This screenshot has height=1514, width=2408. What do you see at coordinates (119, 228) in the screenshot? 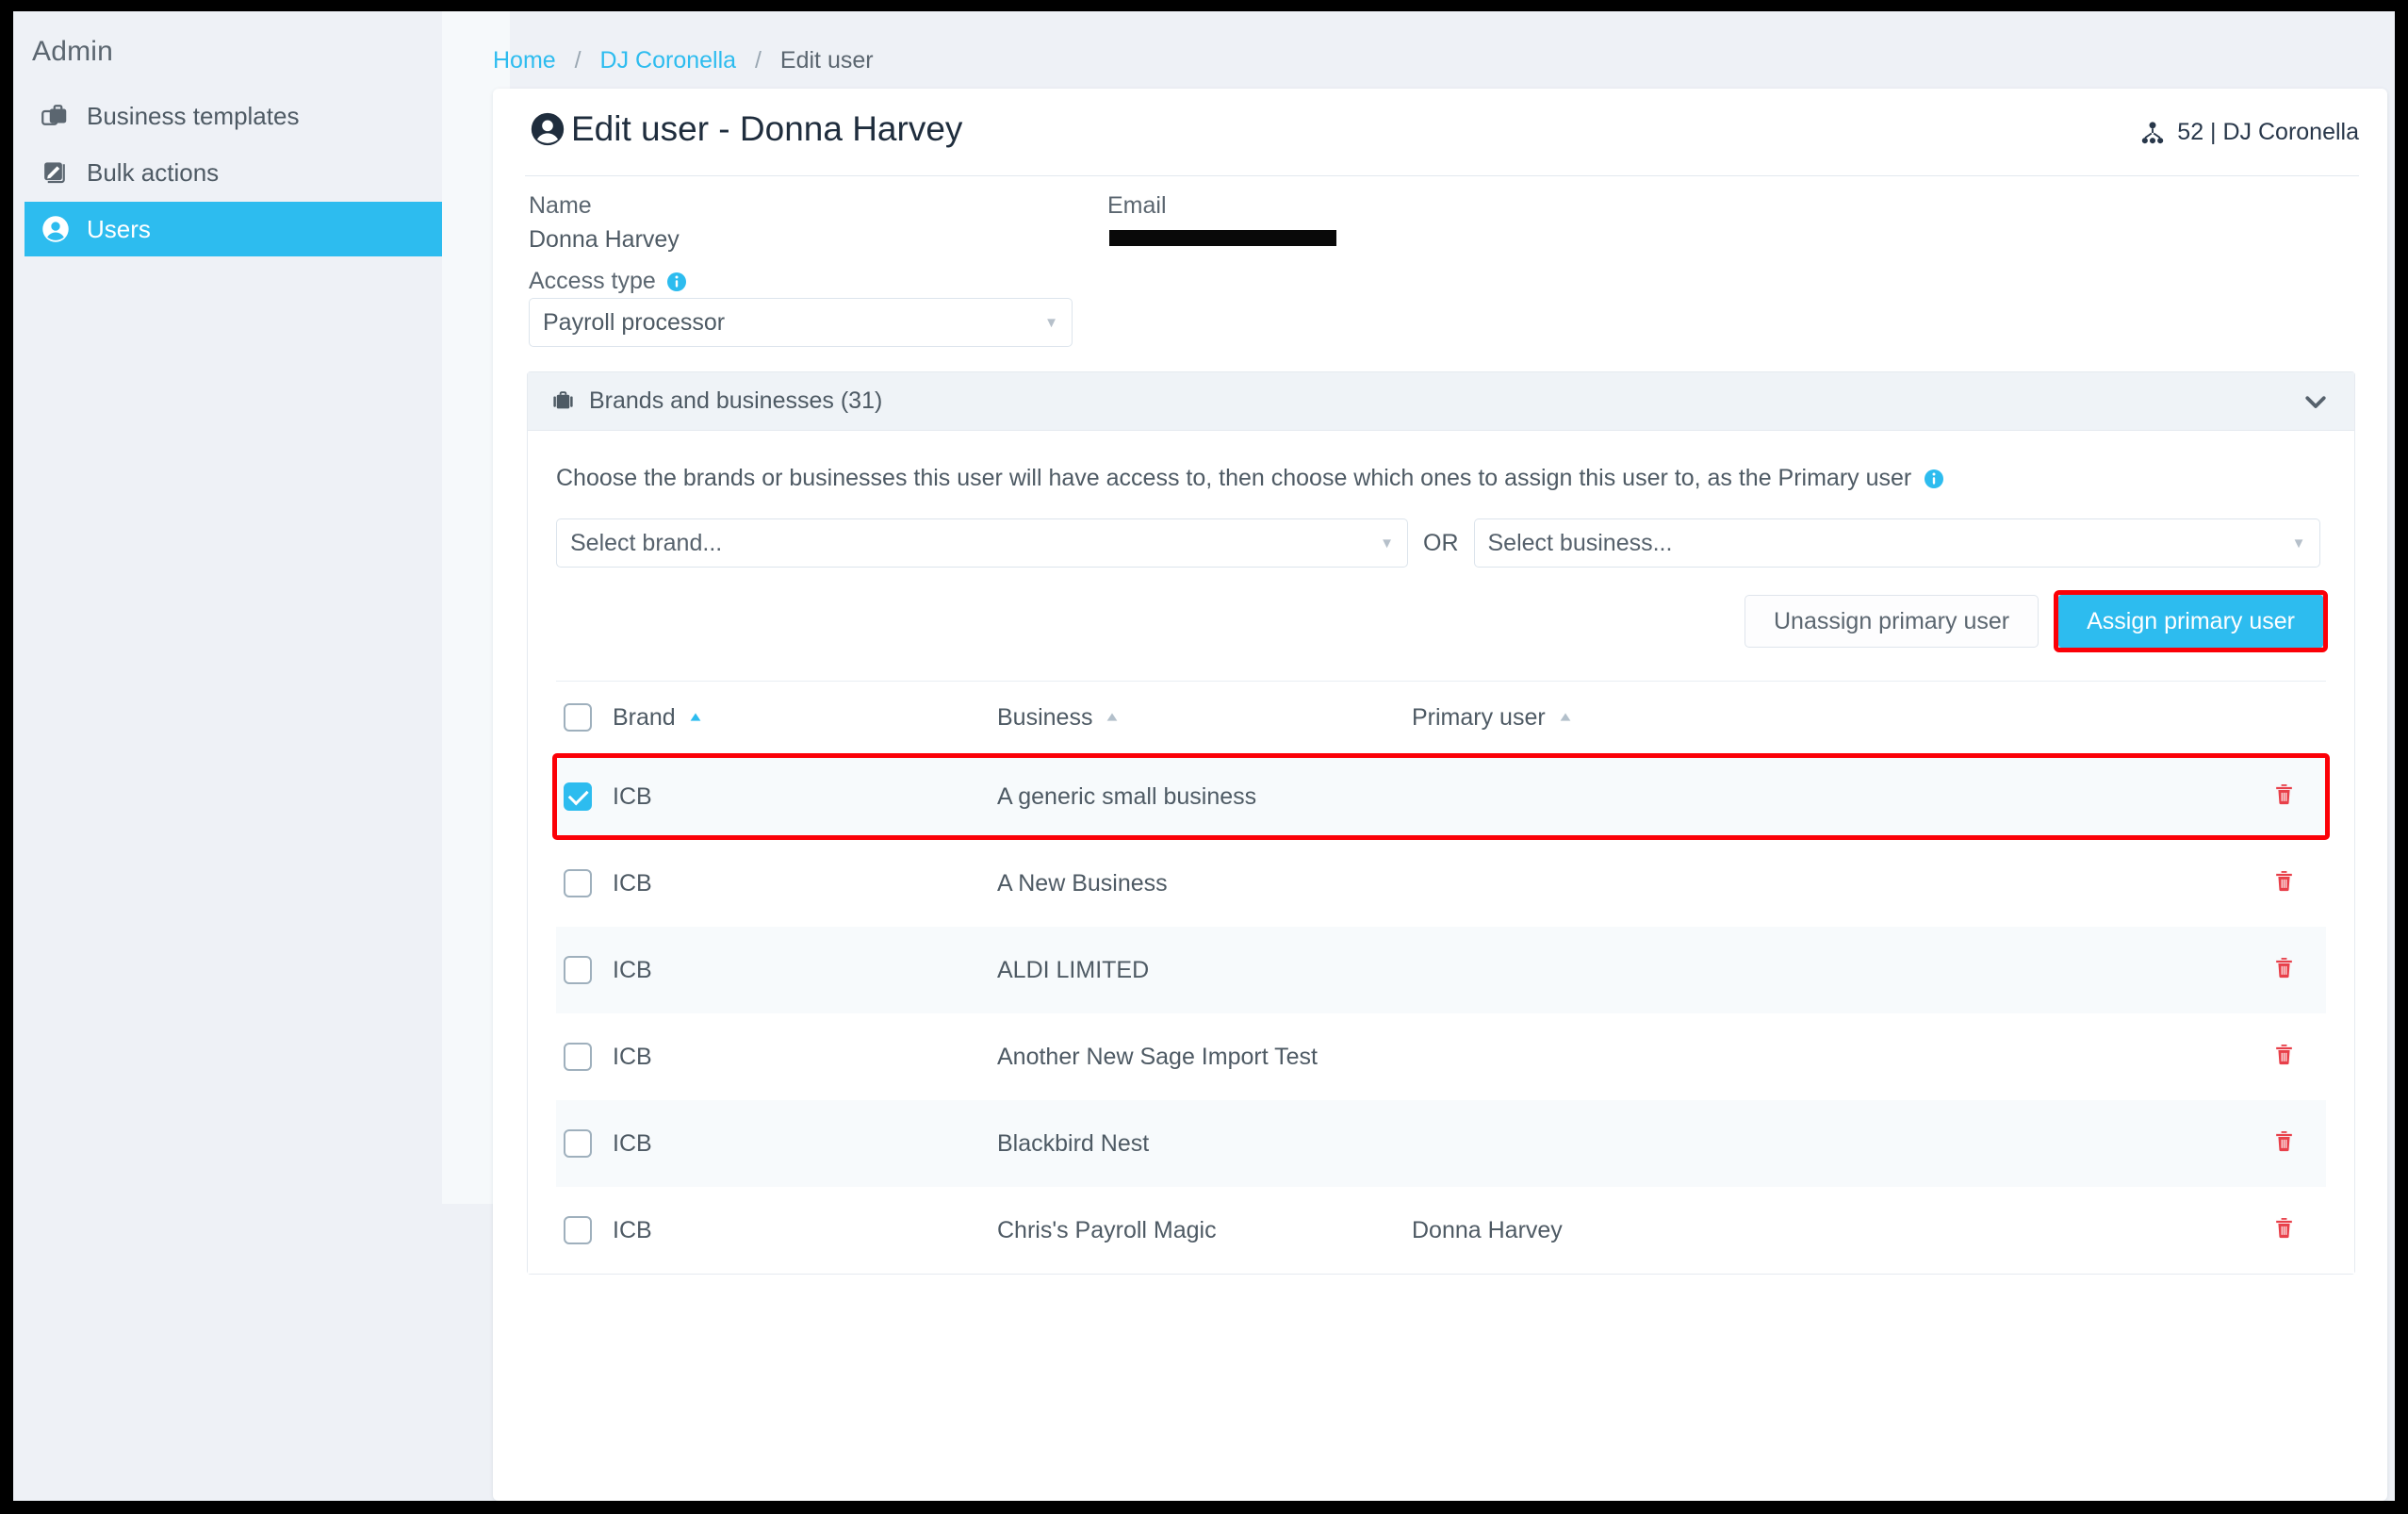
I see `sidebar-item-label: Users` at bounding box center [119, 228].